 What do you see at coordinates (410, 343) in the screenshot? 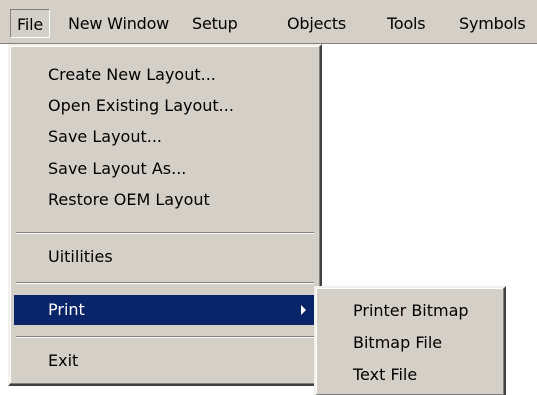
I see `submenu-item-bitmap-file: Bitmap File` at bounding box center [410, 343].